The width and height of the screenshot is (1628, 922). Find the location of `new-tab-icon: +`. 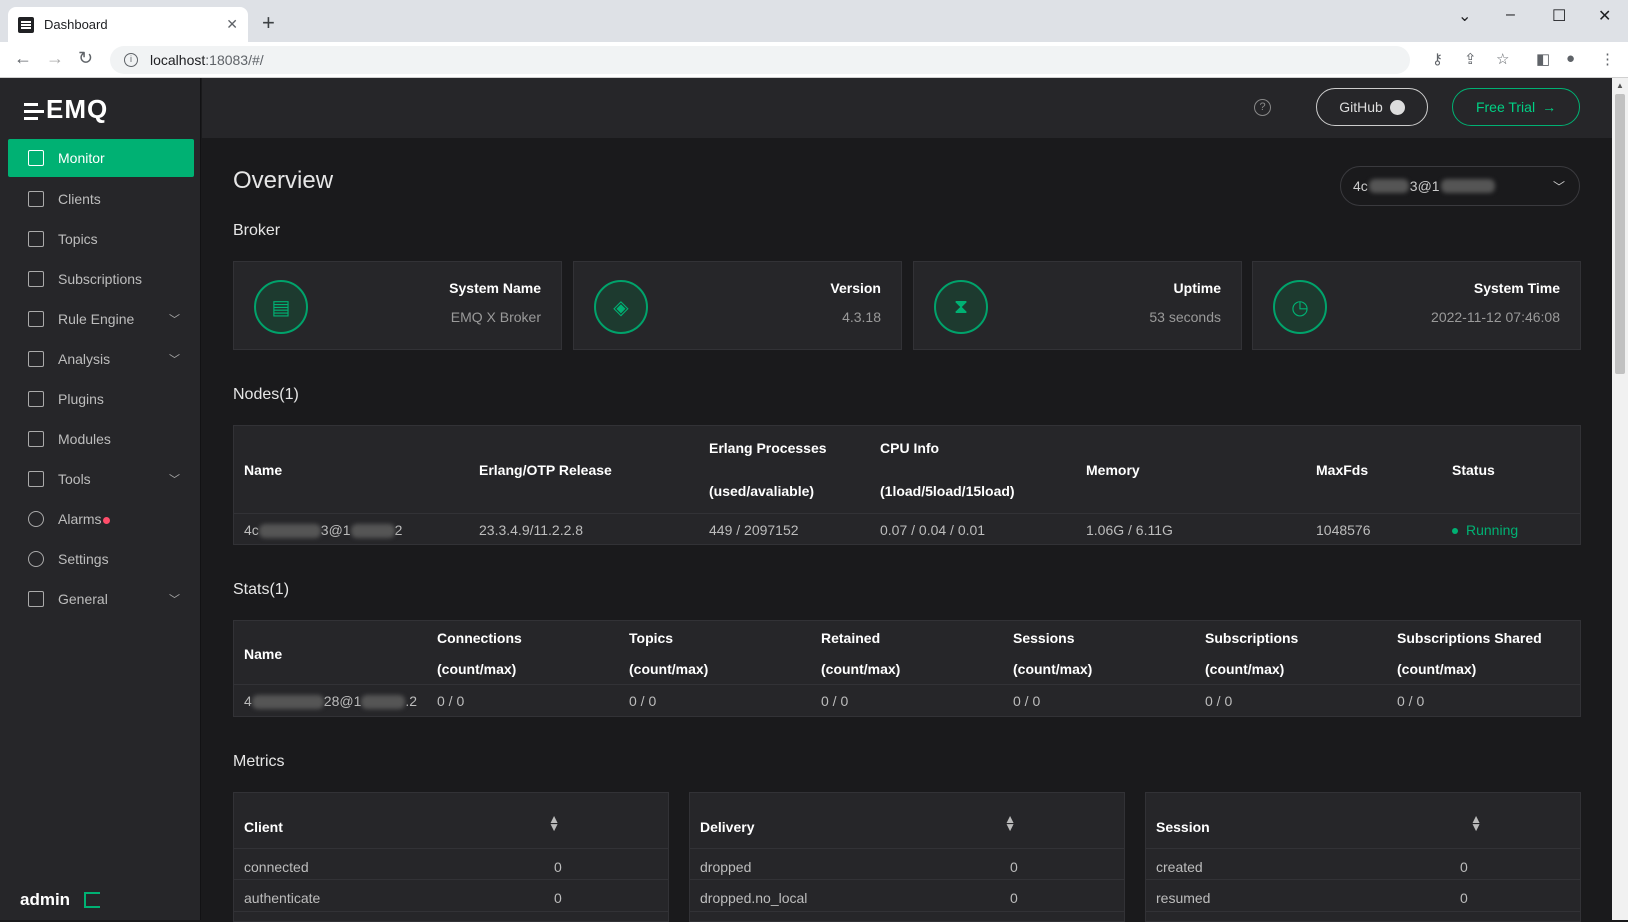

new-tab-icon: + is located at coordinates (268, 23).